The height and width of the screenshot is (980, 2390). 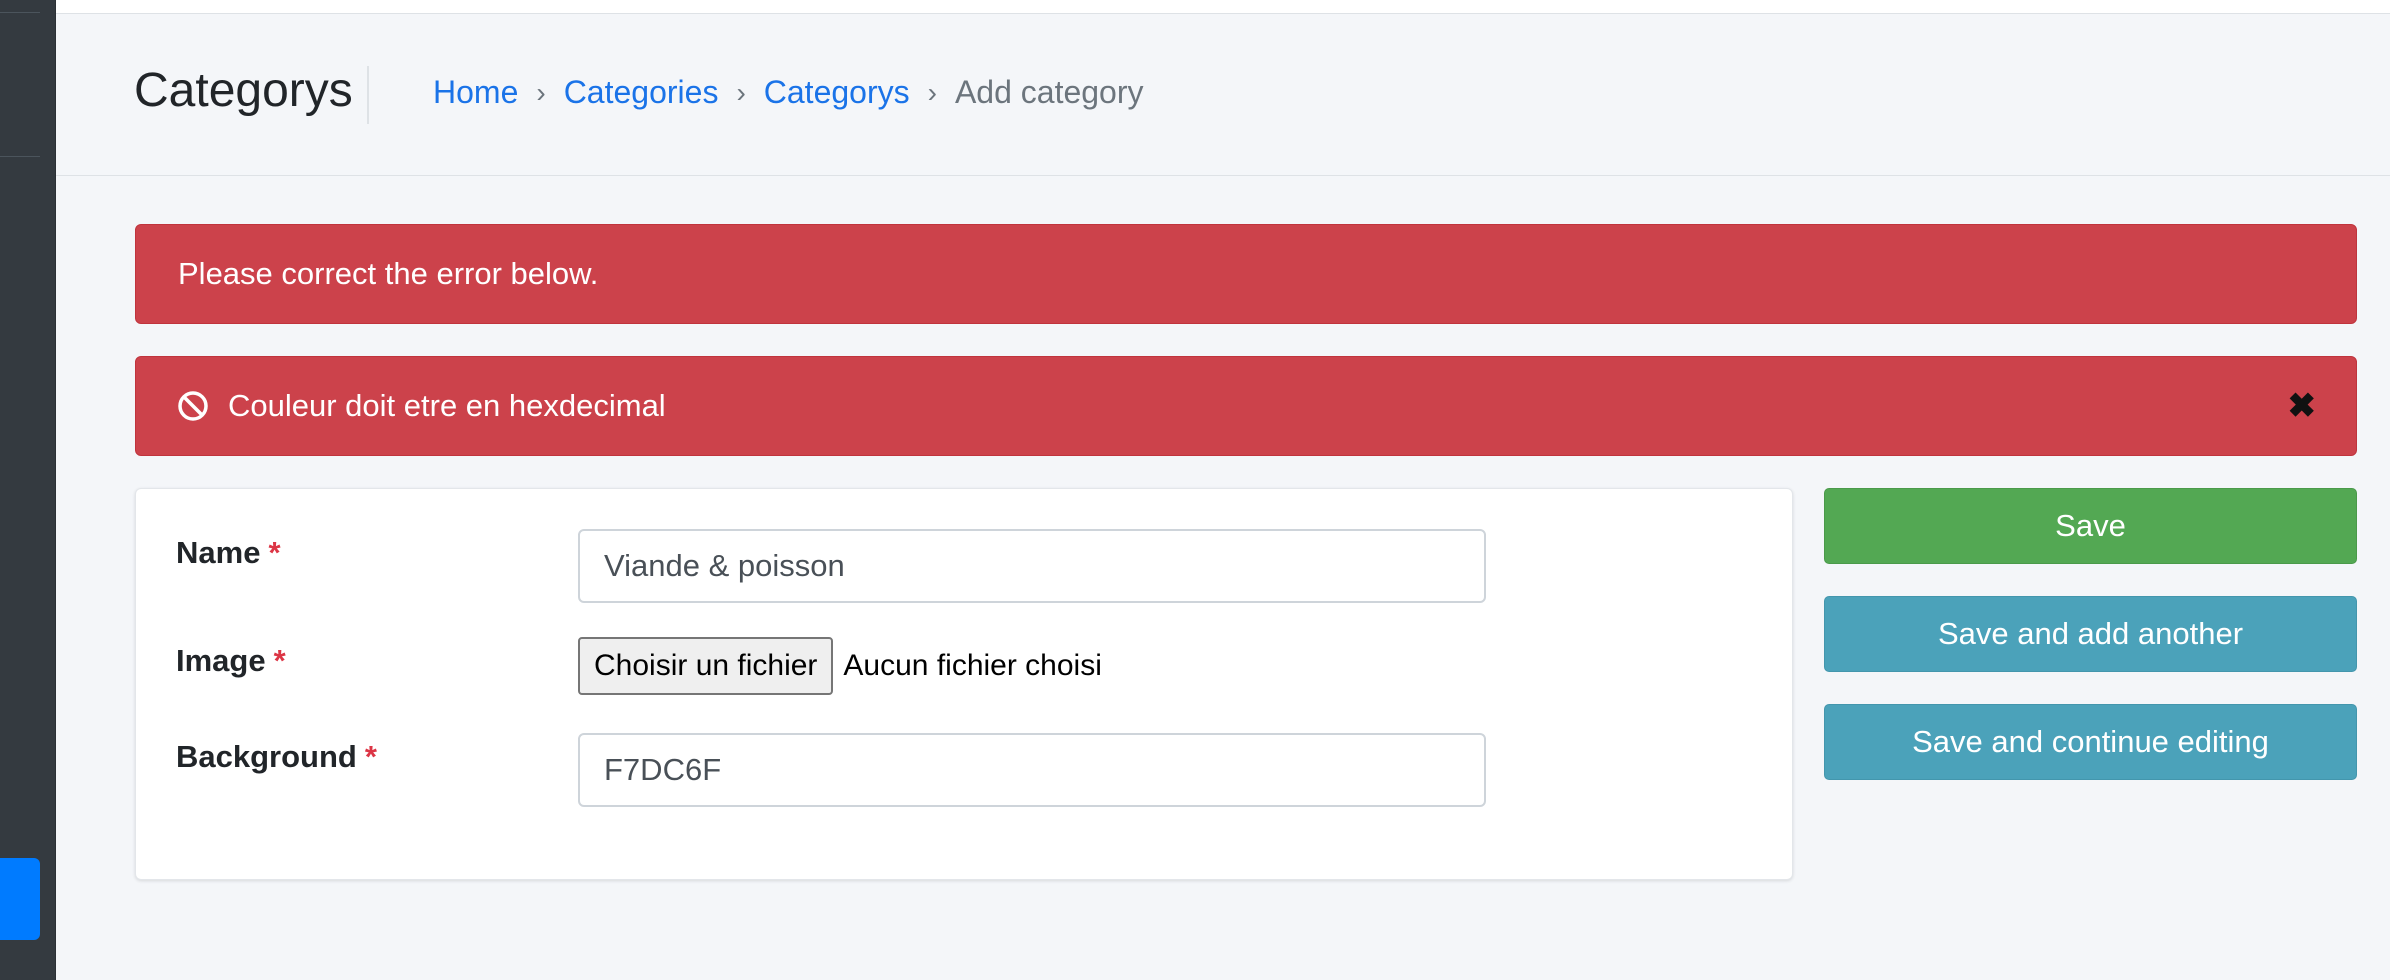 What do you see at coordinates (1246, 274) in the screenshot?
I see `error-summary-alert: Please correct the error below.` at bounding box center [1246, 274].